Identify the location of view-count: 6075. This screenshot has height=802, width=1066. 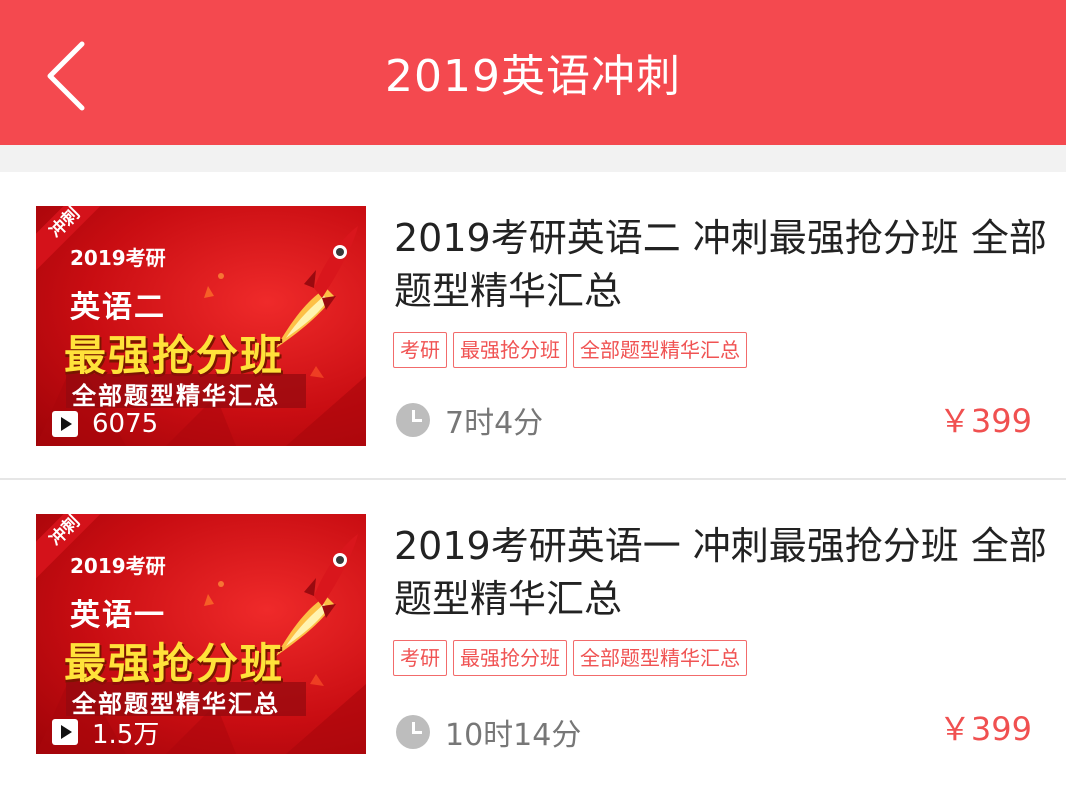
(105, 424).